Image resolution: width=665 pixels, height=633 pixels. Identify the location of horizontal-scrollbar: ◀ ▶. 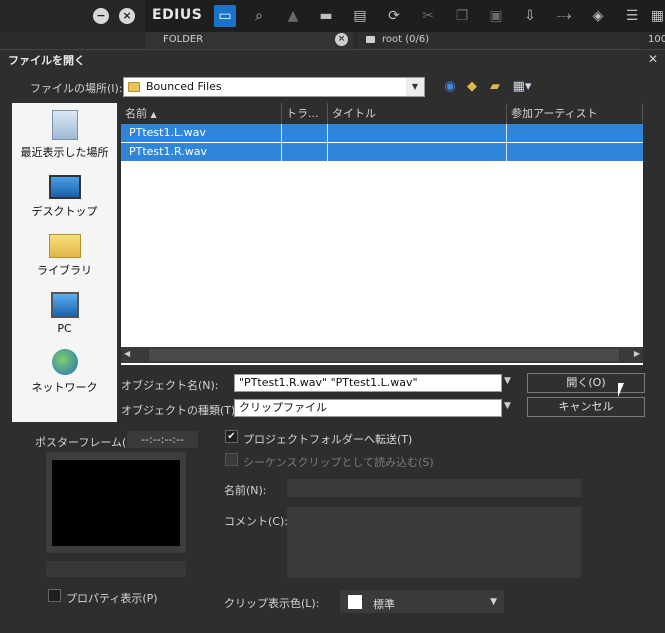
(382, 355).